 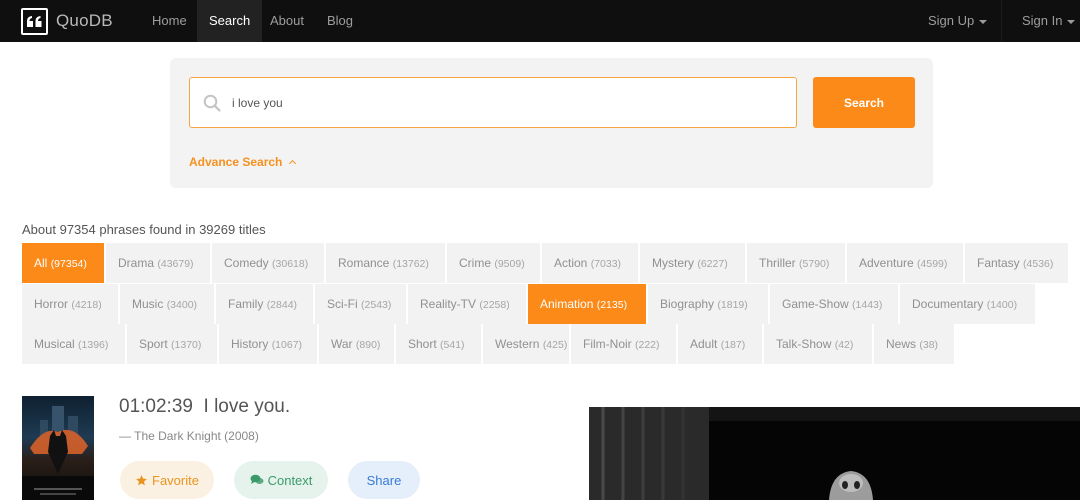 I want to click on genre-label: News, so click(x=901, y=344).